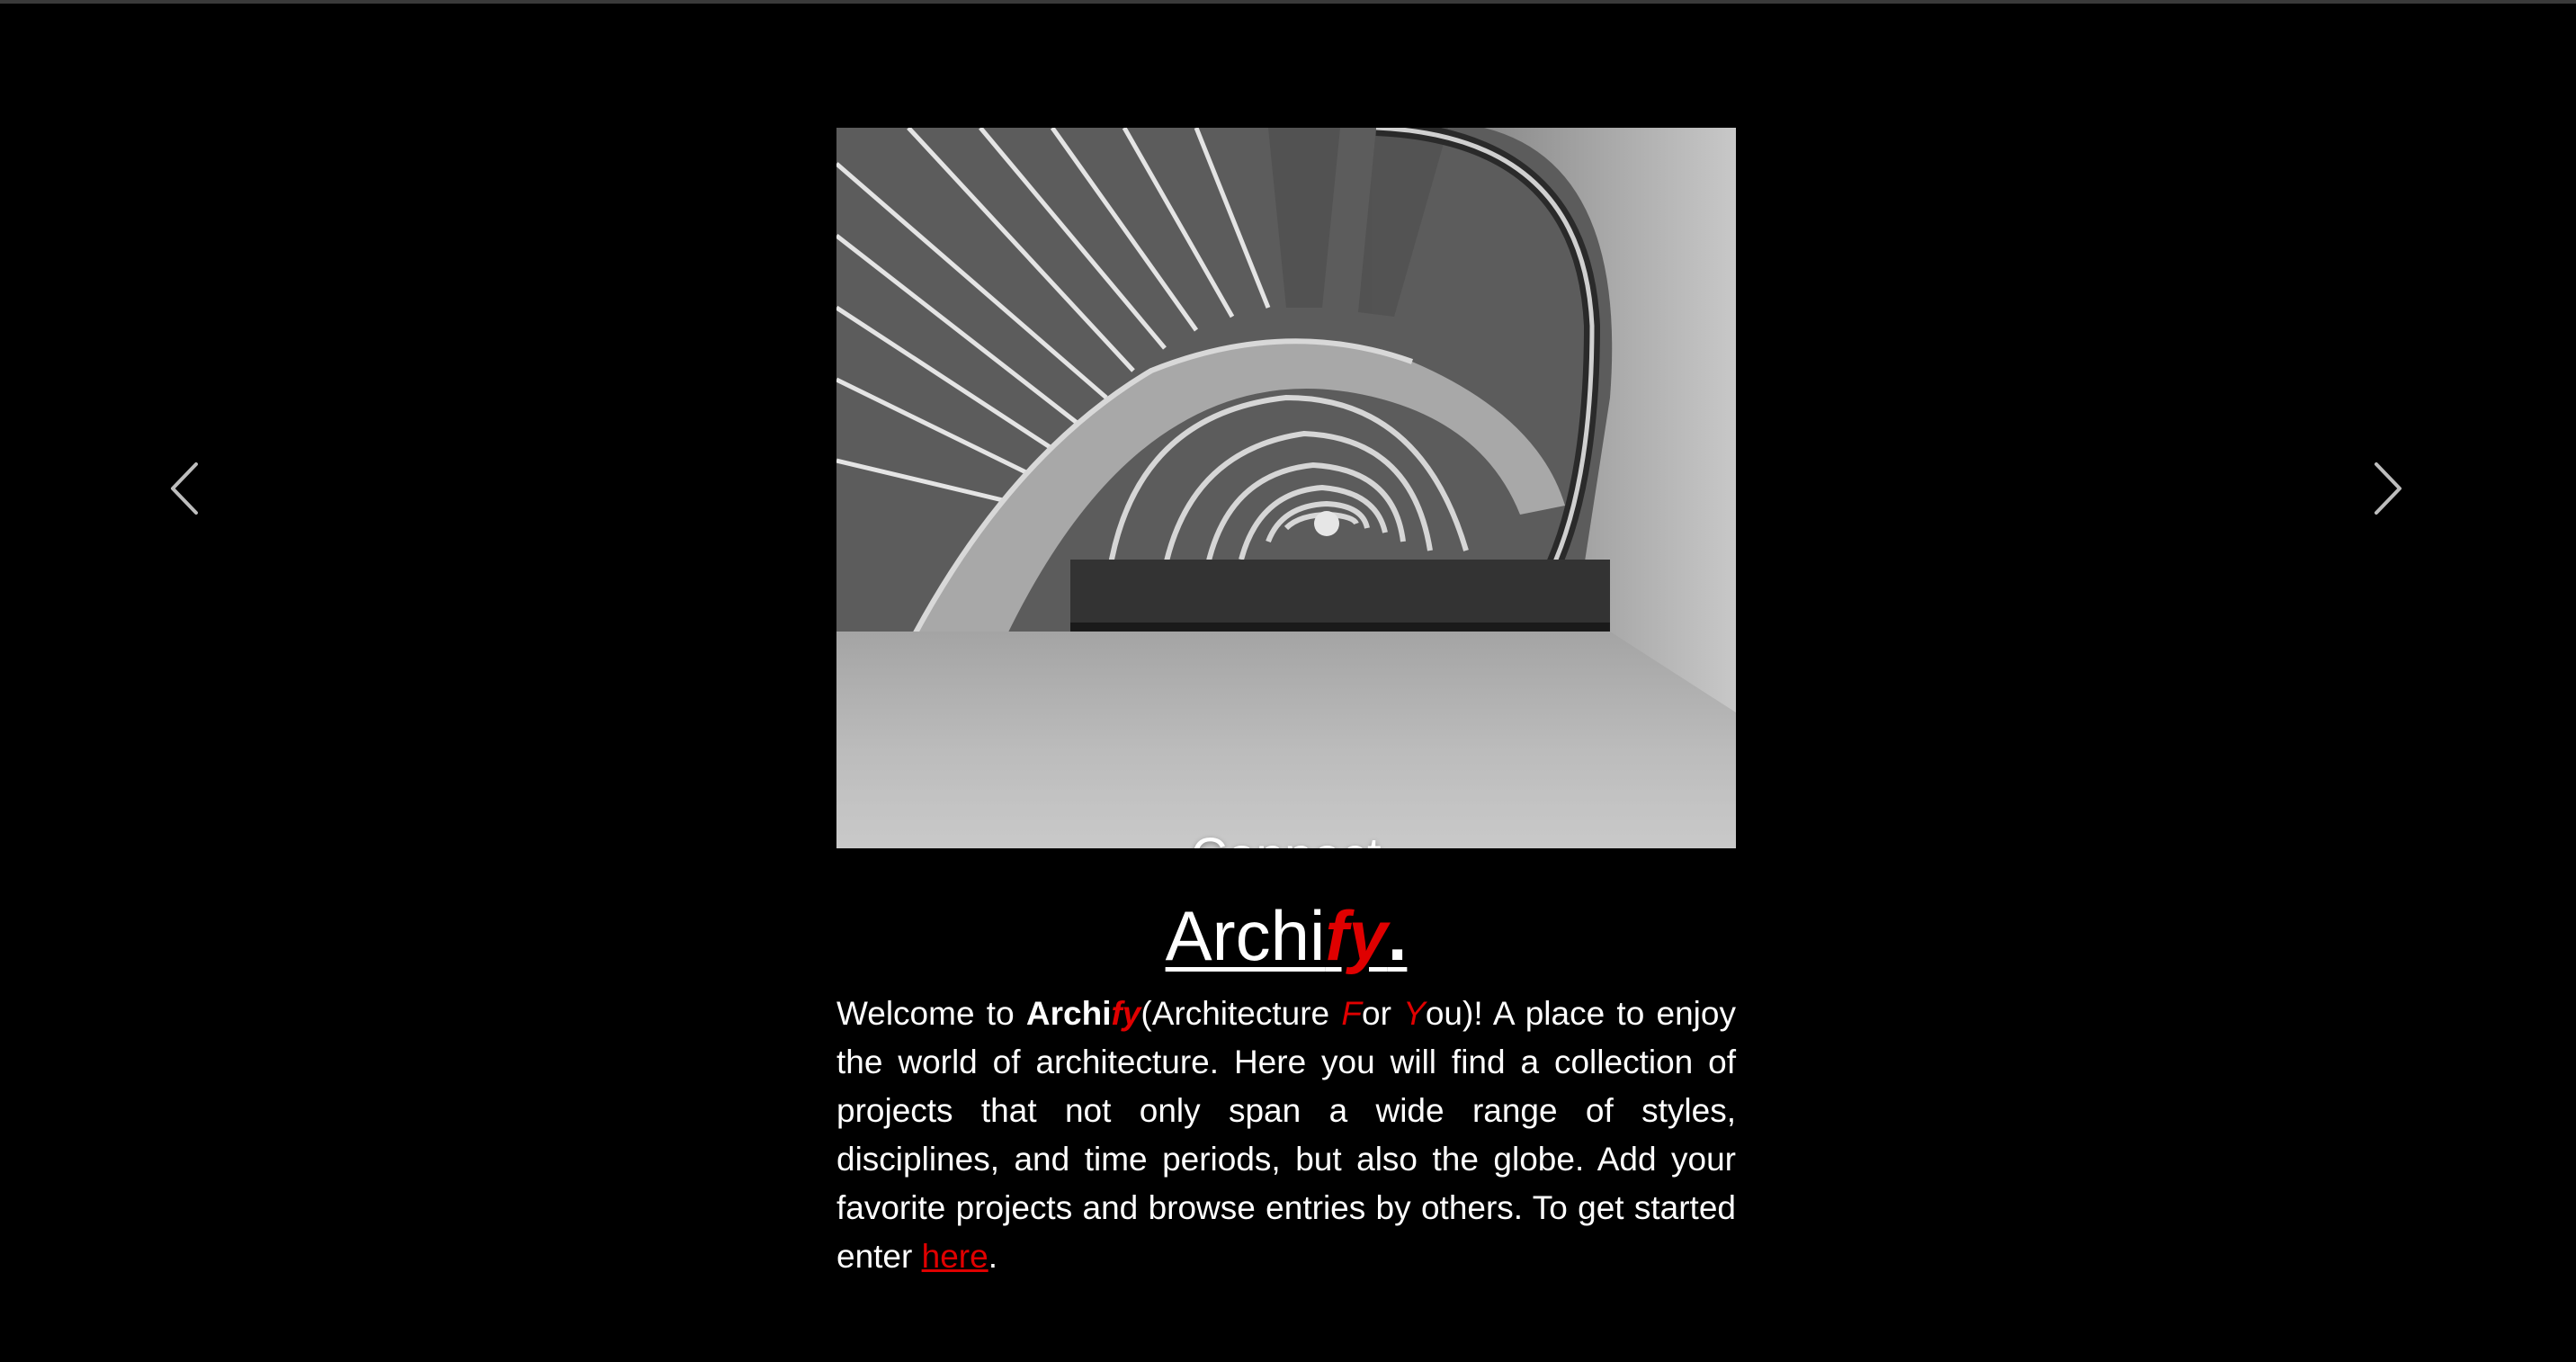  What do you see at coordinates (1383, 1013) in the screenshot?
I see `intro-text-3: or` at bounding box center [1383, 1013].